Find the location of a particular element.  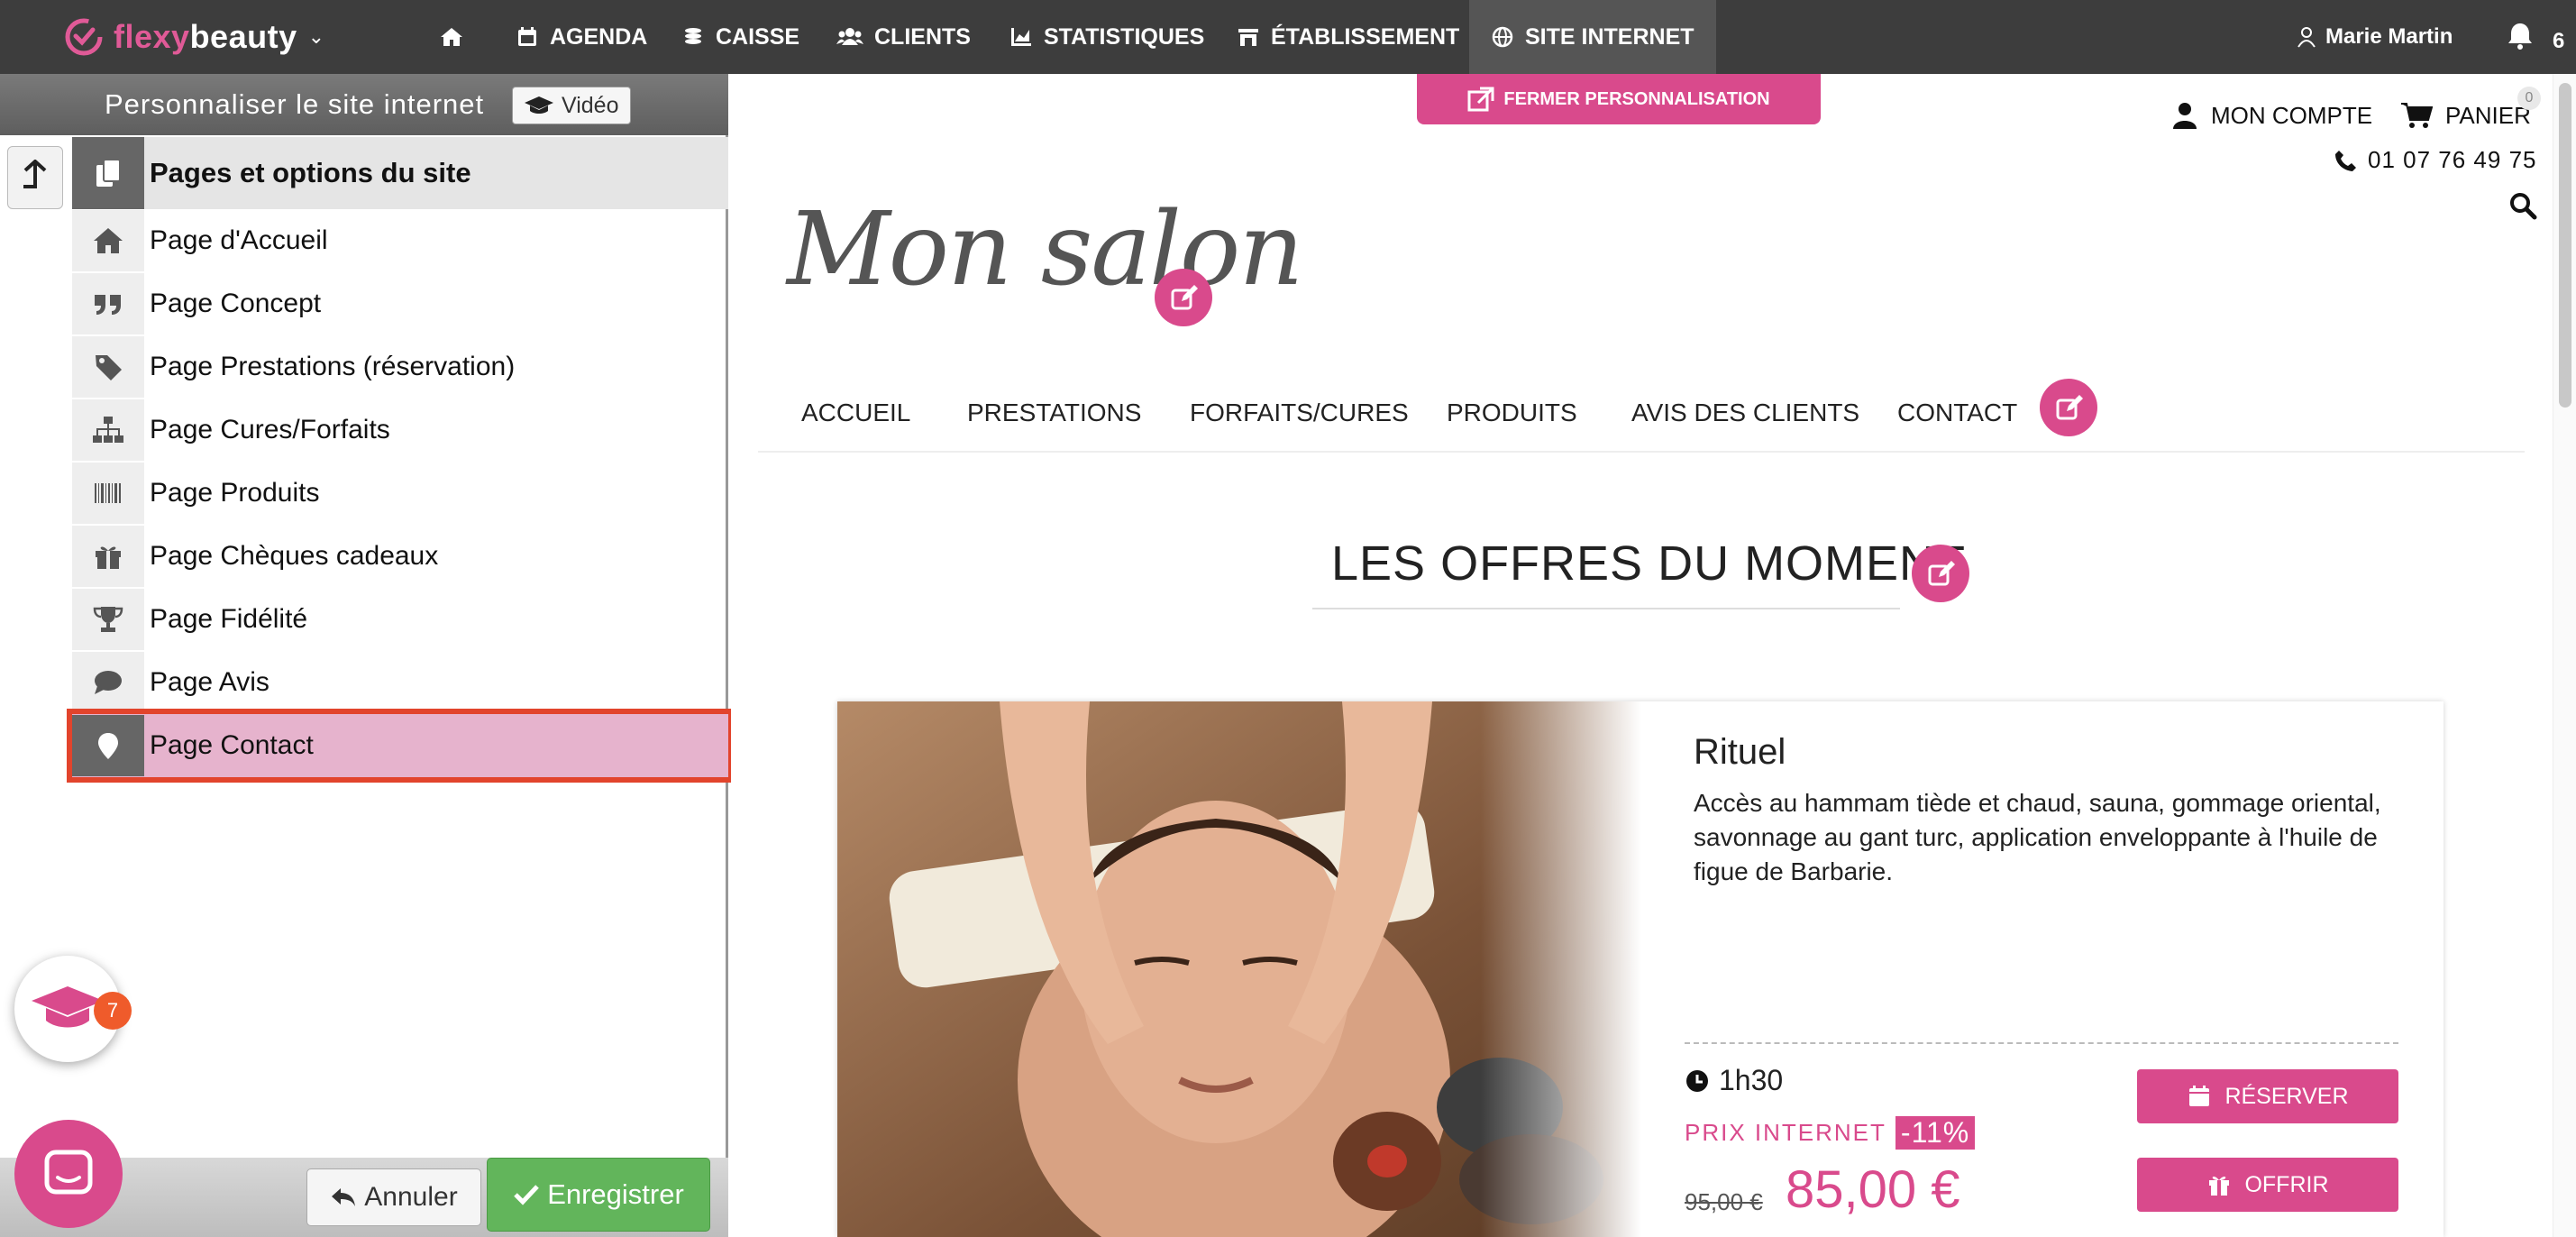

quote-icon is located at coordinates (108, 305).